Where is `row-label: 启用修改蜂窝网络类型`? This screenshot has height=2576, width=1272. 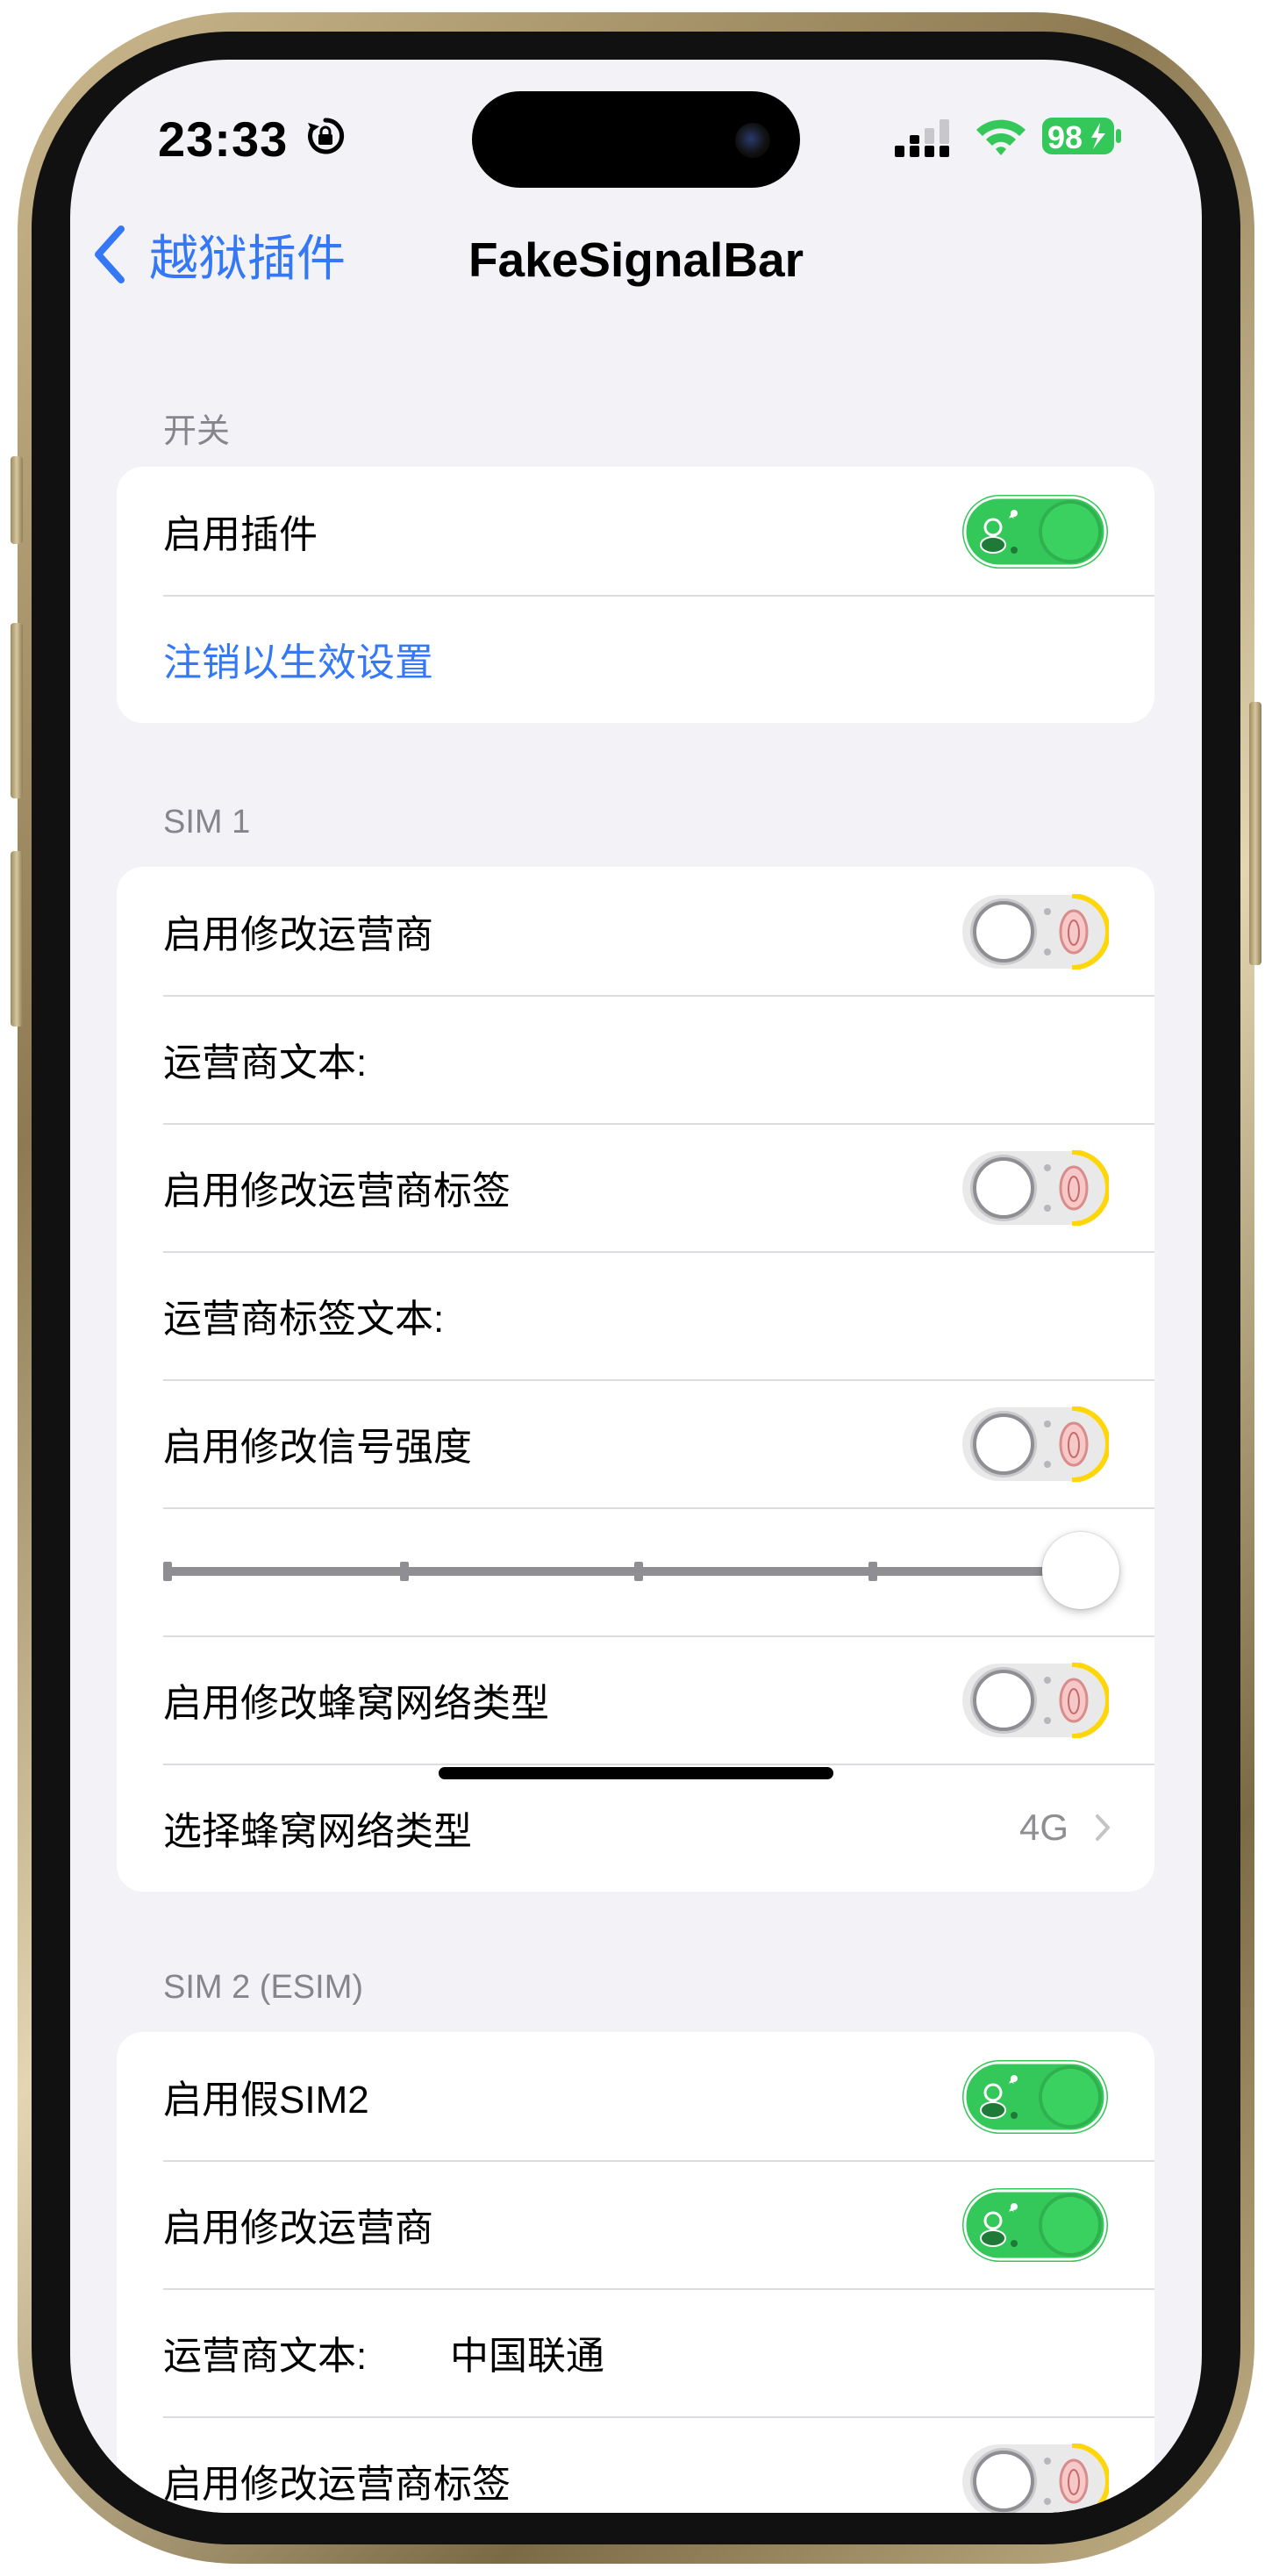 row-label: 启用修改蜂窝网络类型 is located at coordinates (356, 1703).